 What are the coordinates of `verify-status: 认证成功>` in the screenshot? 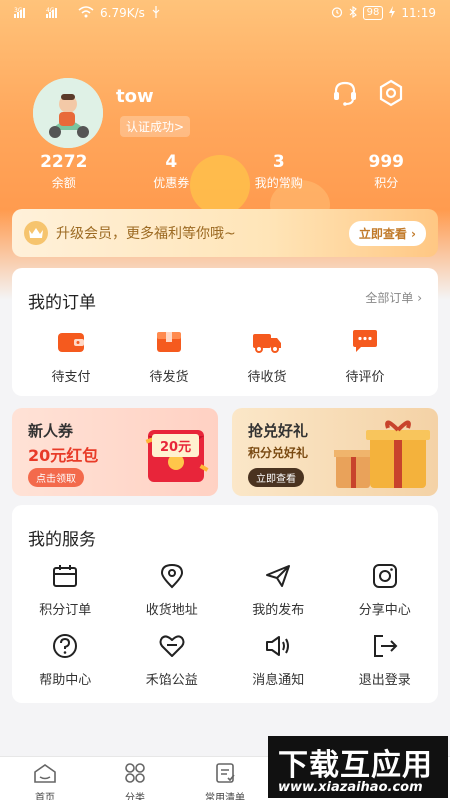 It's located at (155, 126).